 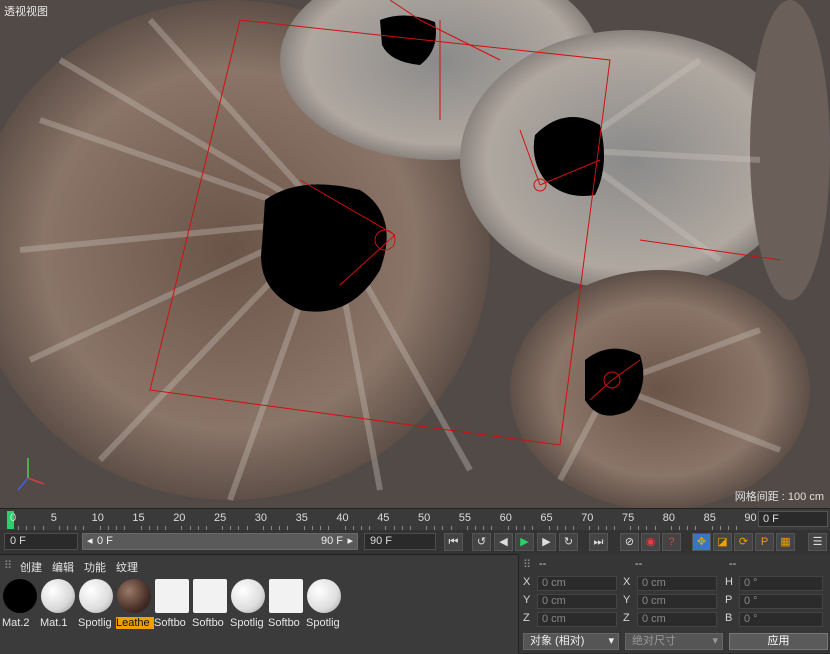 What do you see at coordinates (674, 641) in the screenshot?
I see `size-mode-dropdown: 绝对尺寸 ▾` at bounding box center [674, 641].